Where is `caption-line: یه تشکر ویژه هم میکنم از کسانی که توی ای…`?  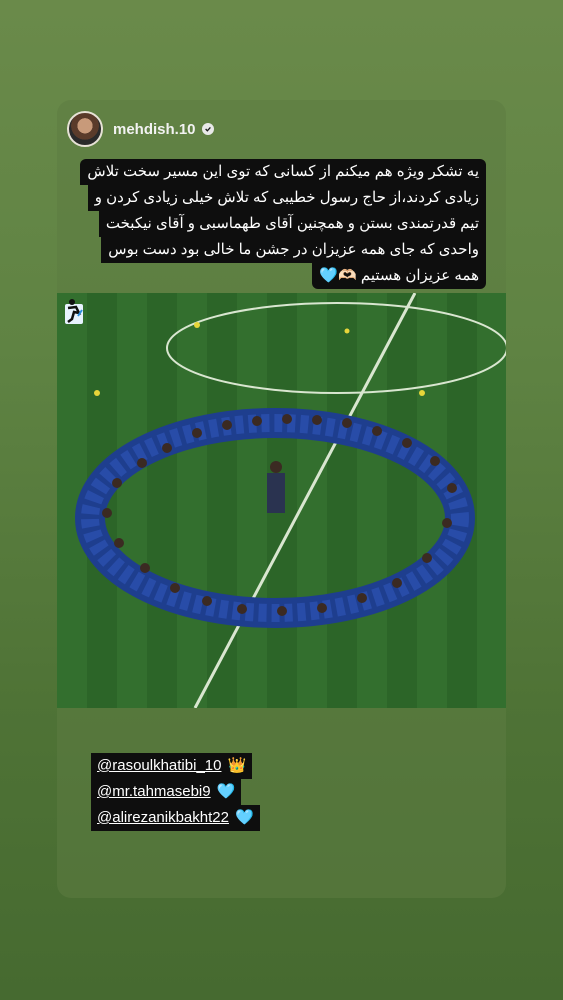 caption-line: یه تشکر ویژه هم میکنم از کسانی که توی ای… is located at coordinates (283, 172).